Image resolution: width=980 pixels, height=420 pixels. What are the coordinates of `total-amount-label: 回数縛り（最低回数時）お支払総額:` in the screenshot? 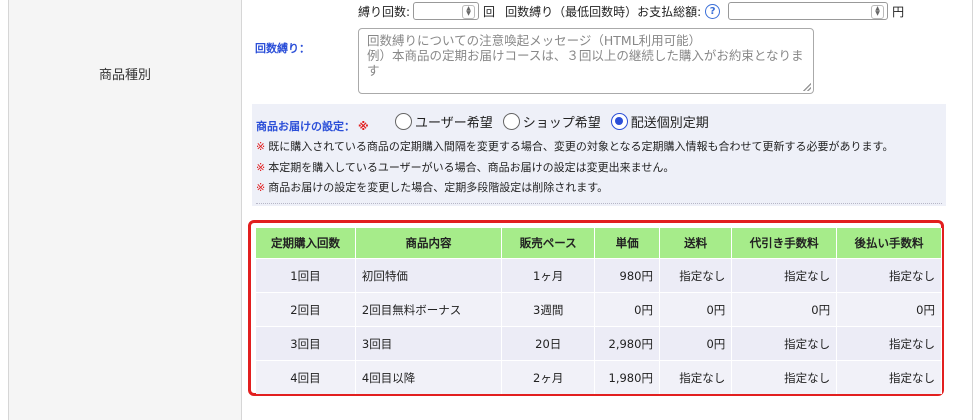 It's located at (603, 11).